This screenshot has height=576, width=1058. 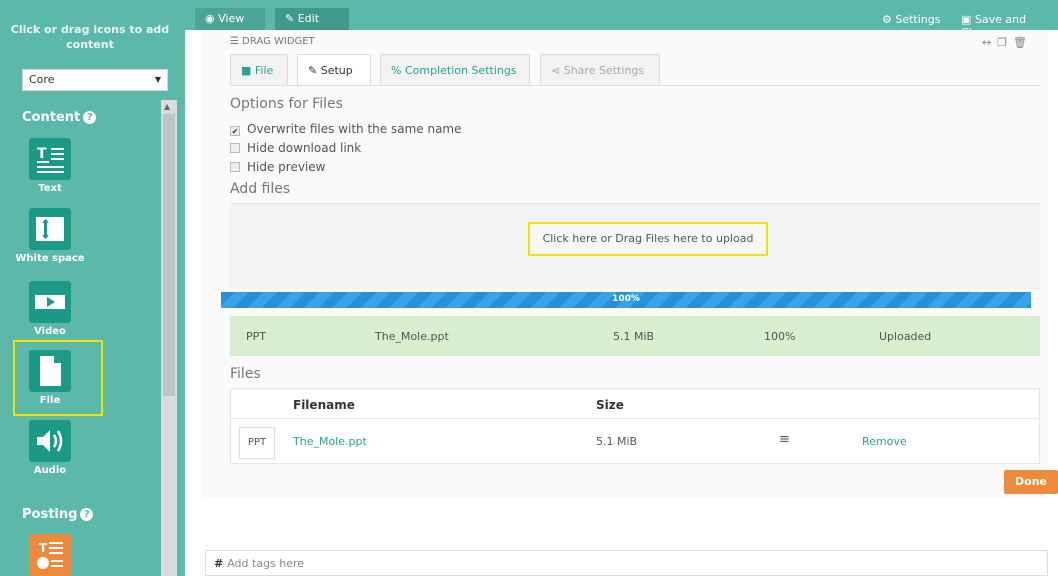 I want to click on edit-button: ✎ Edit, so click(x=312, y=19).